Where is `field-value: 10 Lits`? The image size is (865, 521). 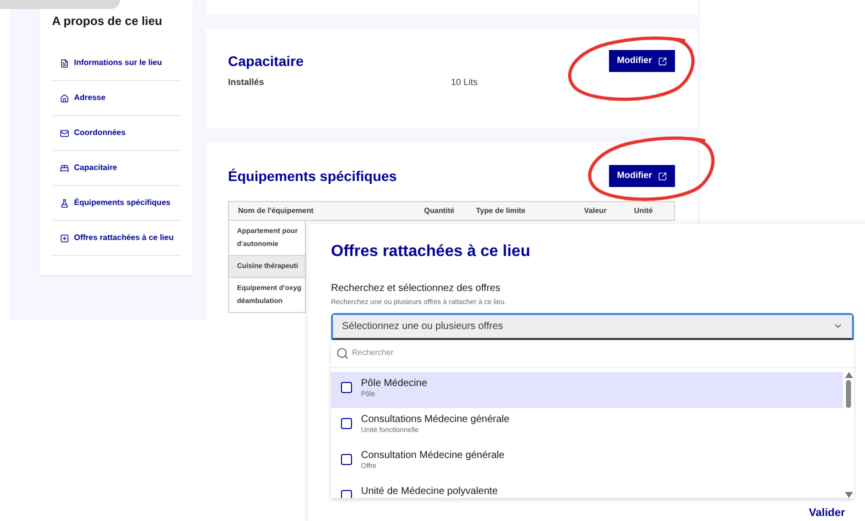
field-value: 10 Lits is located at coordinates (464, 82).